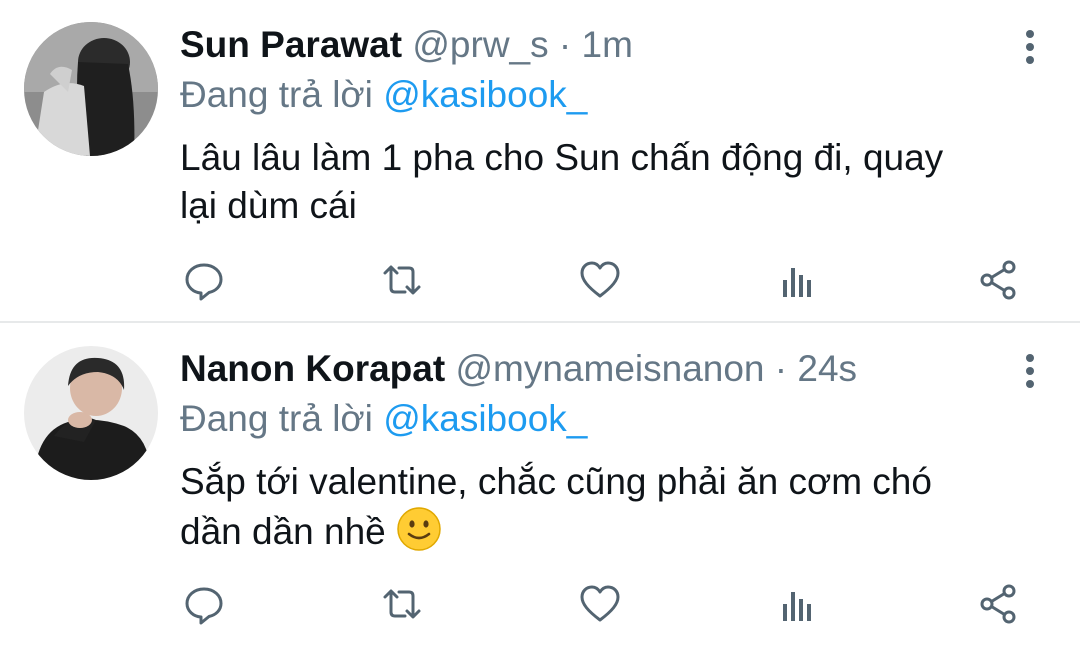  I want to click on tweet-header: Nanon Korapat @mynameisnanon · 24s, so click(518, 369).